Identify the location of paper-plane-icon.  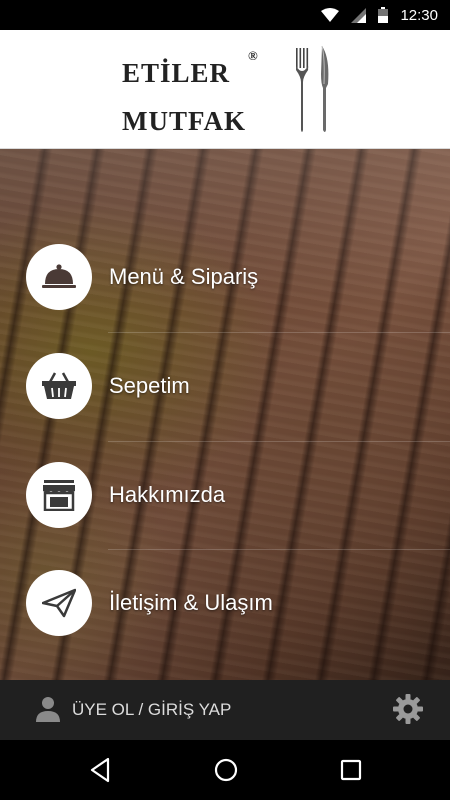
(59, 603).